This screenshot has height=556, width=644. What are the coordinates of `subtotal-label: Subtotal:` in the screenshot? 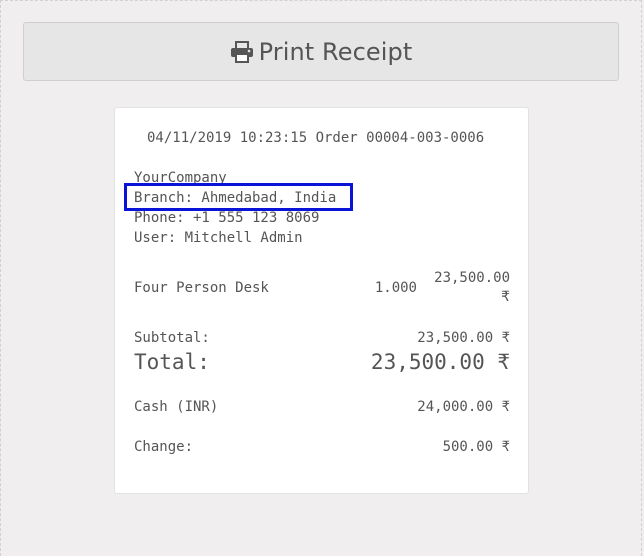 It's located at (172, 338).